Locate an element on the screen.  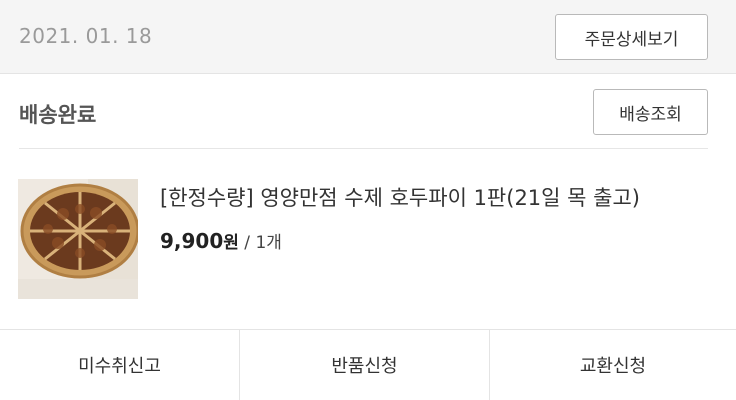
product-price: 9,900 is located at coordinates (192, 241).